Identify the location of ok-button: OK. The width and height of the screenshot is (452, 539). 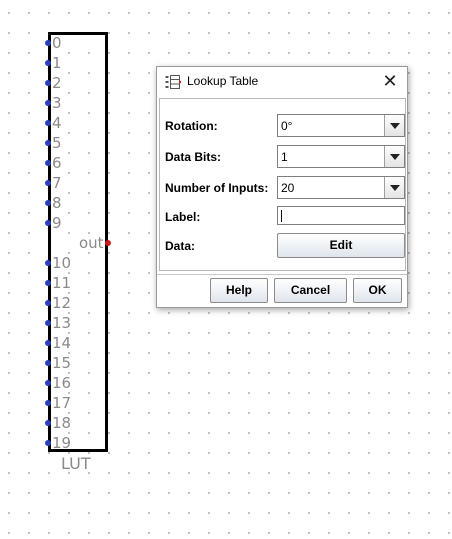
(377, 290).